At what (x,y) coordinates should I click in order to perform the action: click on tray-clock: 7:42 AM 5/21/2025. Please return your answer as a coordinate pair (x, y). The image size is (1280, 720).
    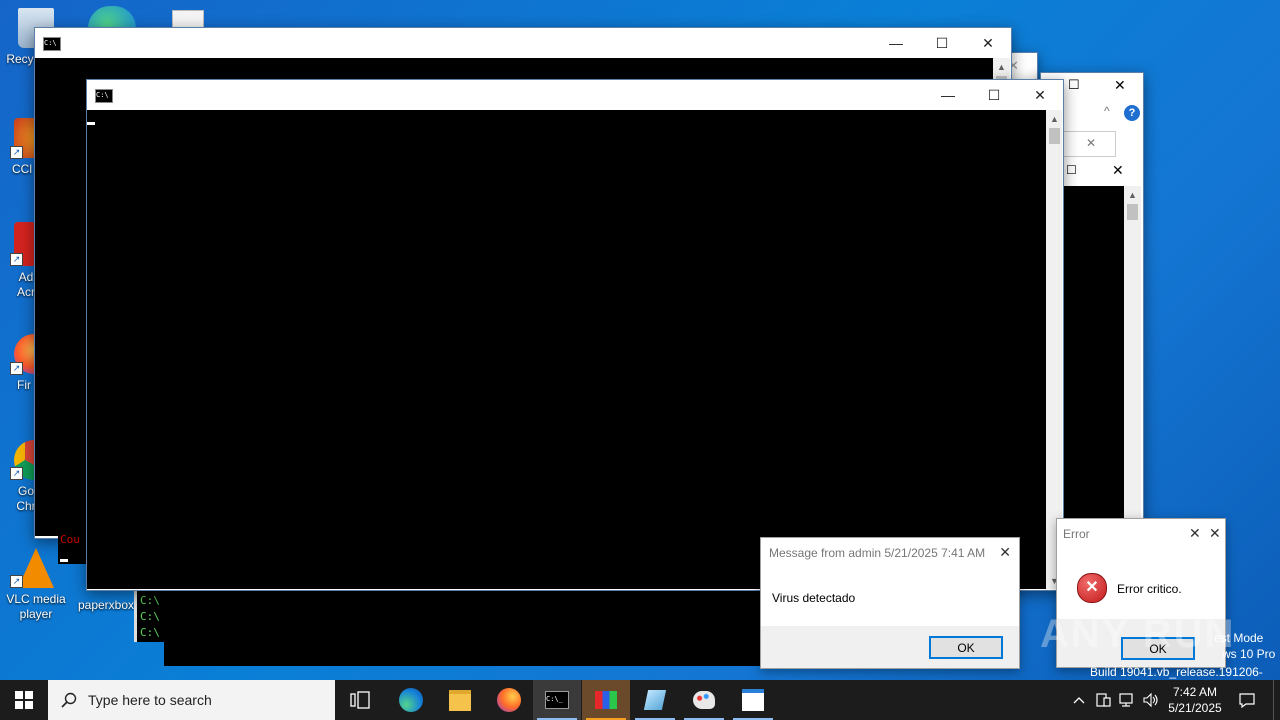
    Looking at the image, I should click on (1195, 700).